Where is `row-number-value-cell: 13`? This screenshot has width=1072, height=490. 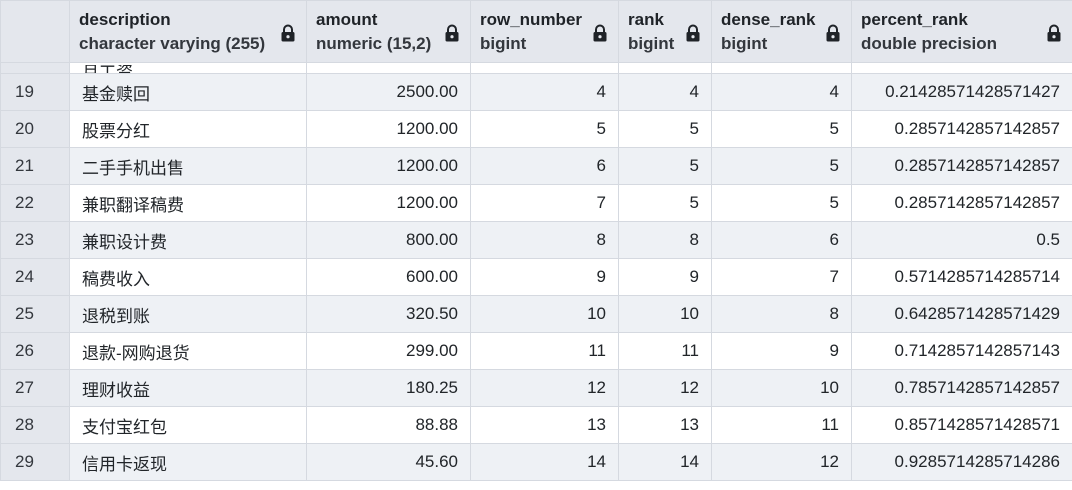 row-number-value-cell: 13 is located at coordinates (544, 425).